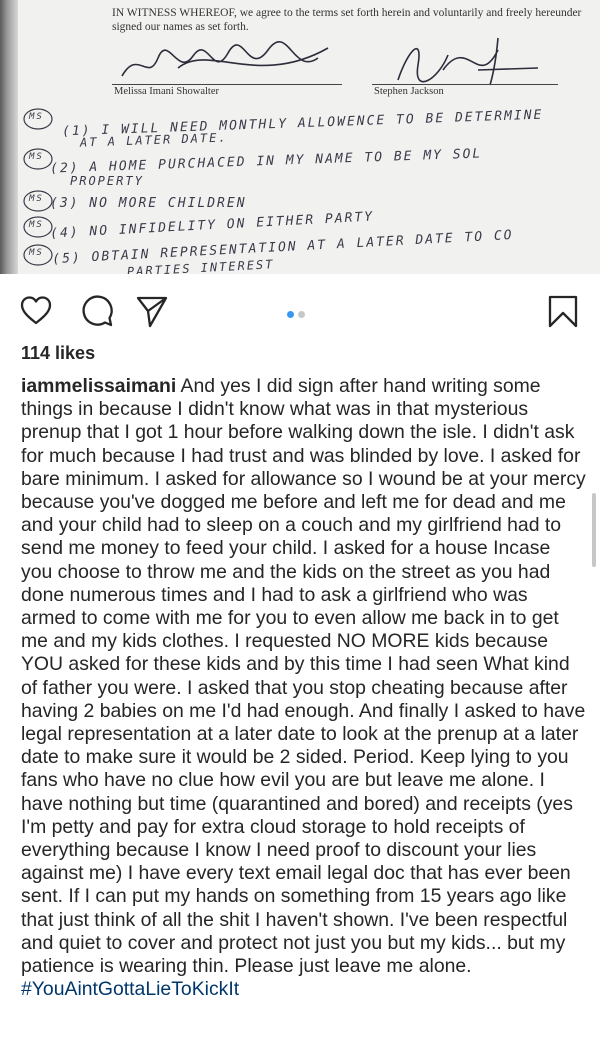 Image resolution: width=600 pixels, height=1053 pixels. What do you see at coordinates (36, 117) in the screenshot?
I see `initial-1: MS` at bounding box center [36, 117].